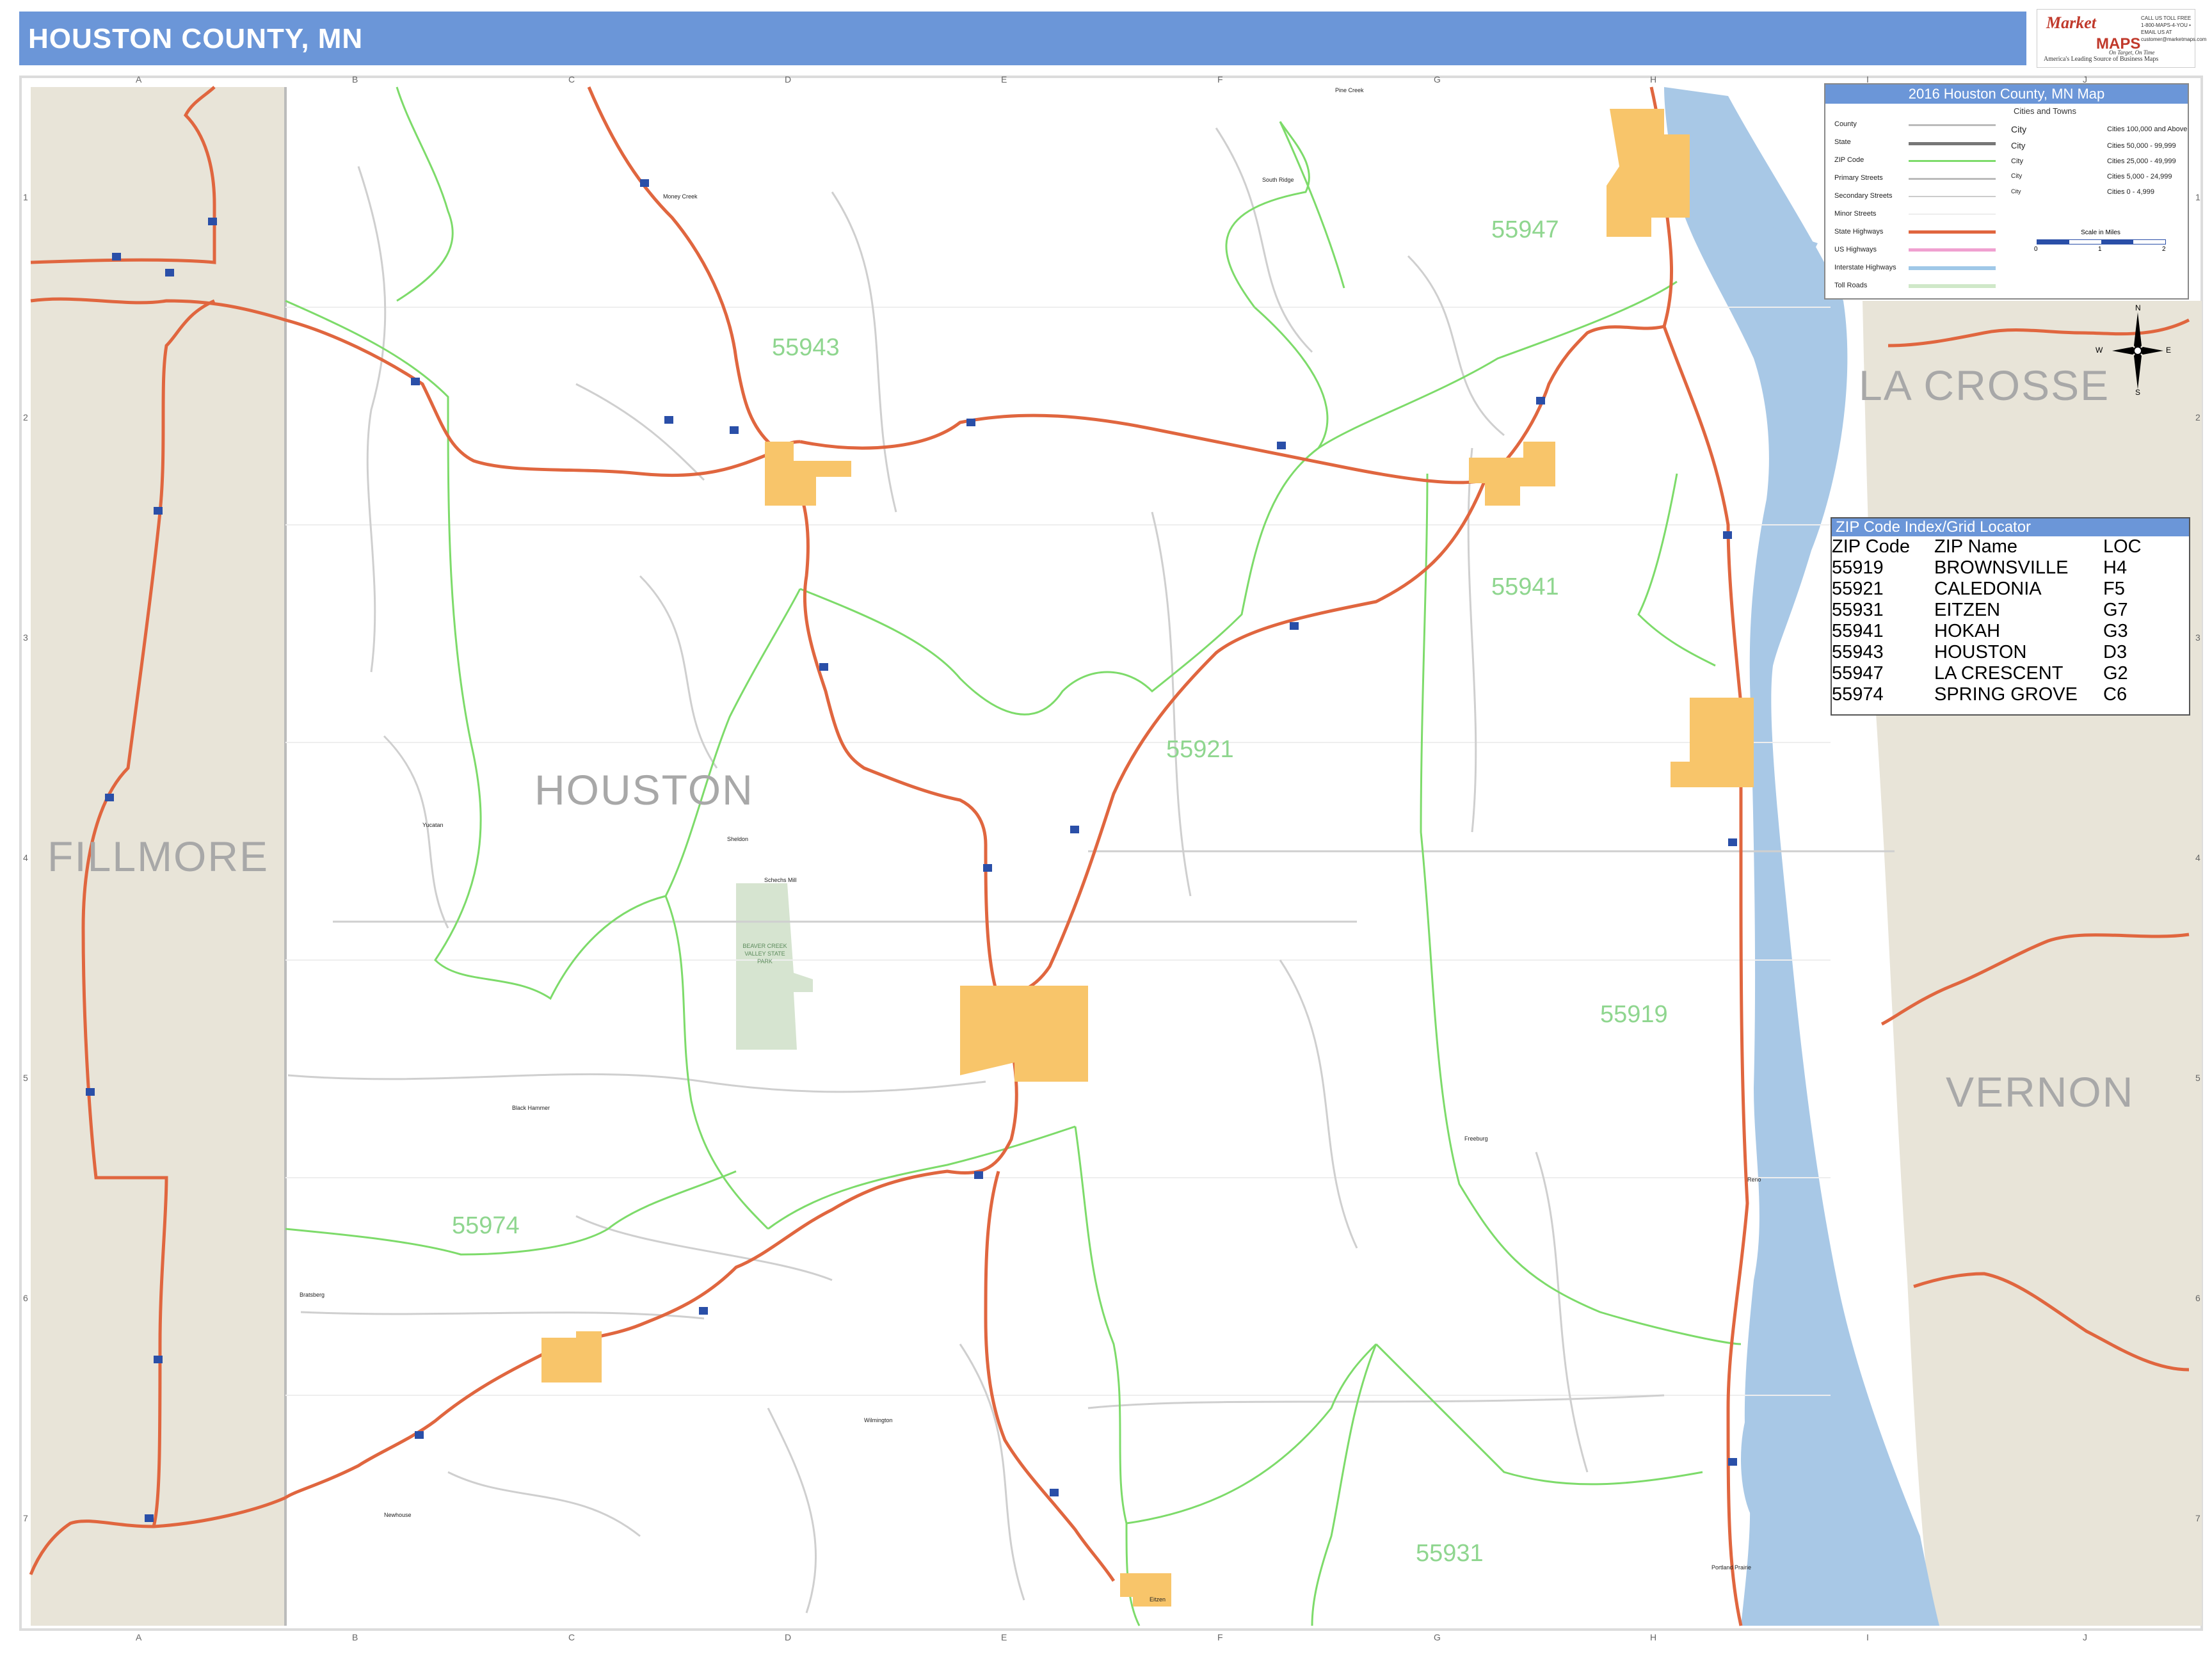  Describe the element at coordinates (1859, 232) in the screenshot. I see `legend-row-state-highways: State Highways` at that location.